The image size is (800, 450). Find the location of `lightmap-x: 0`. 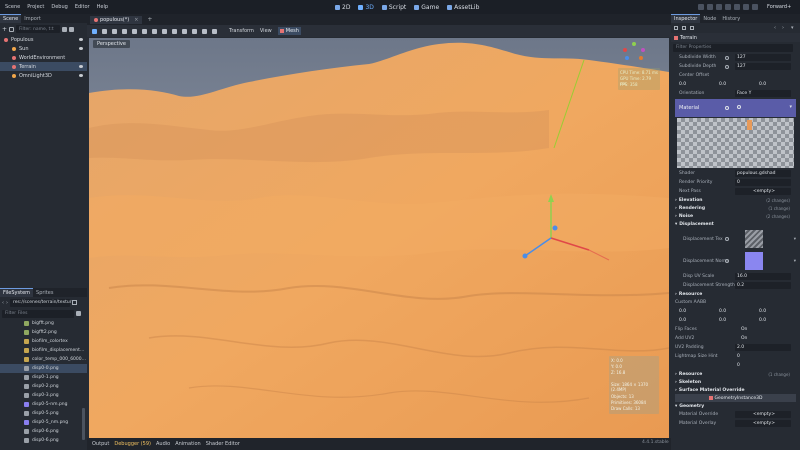

lightmap-x: 0 is located at coordinates (738, 356).